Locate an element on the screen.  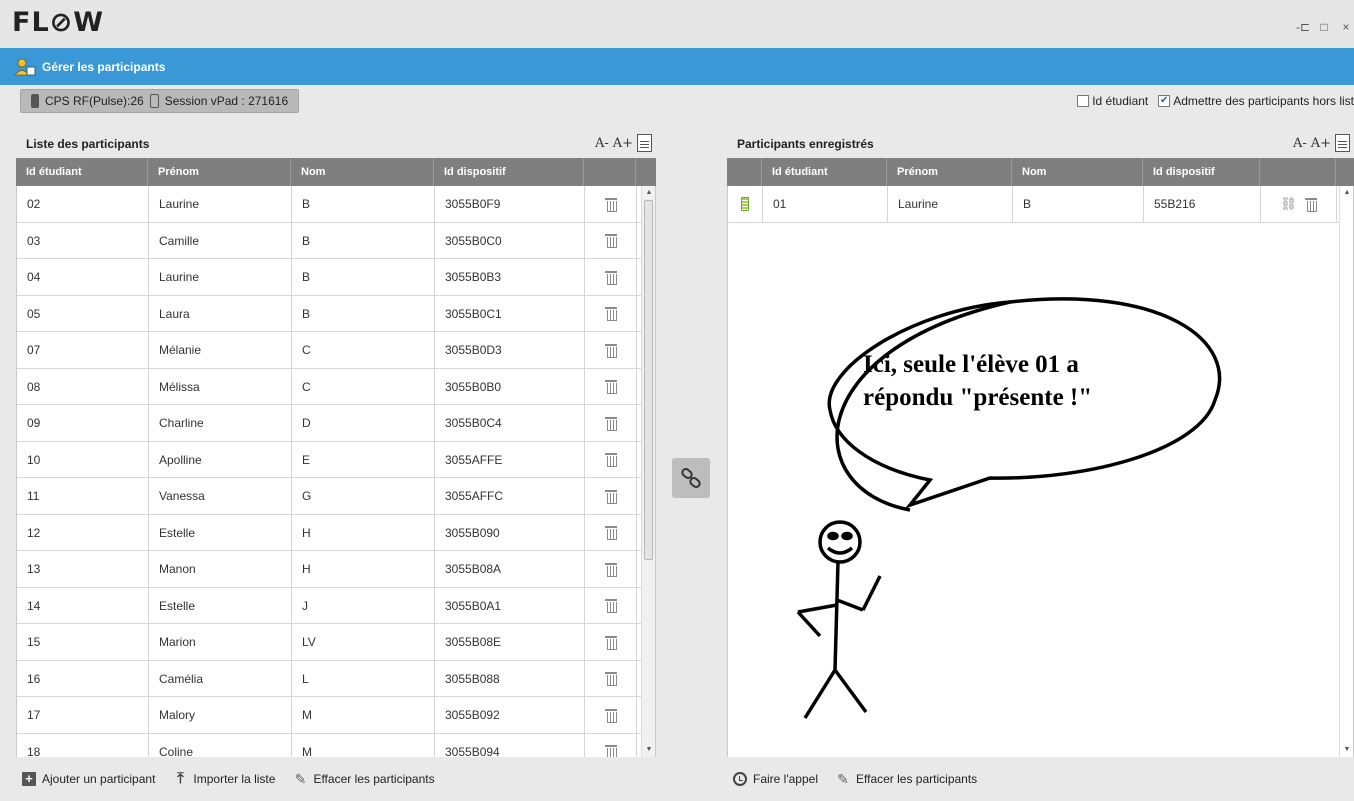
rf-status-label: CPS RF(Pulse):26 is located at coordinates (94, 101).